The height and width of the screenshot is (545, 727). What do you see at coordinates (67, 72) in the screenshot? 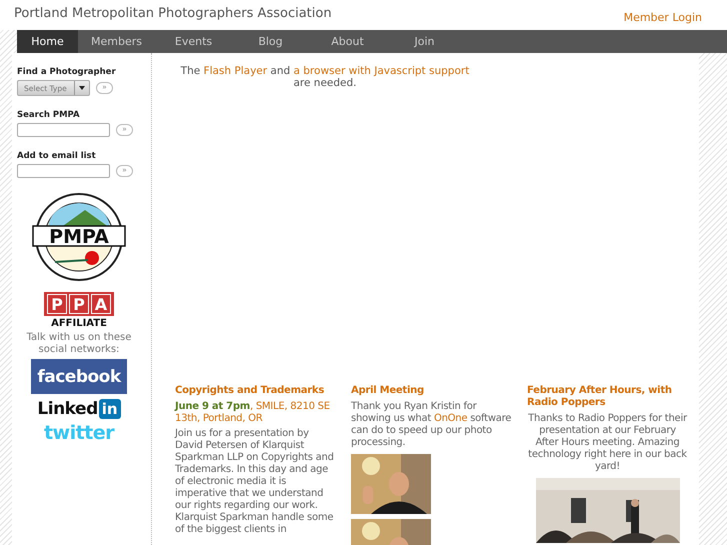
I see `find-label: Find a Photographer` at bounding box center [67, 72].